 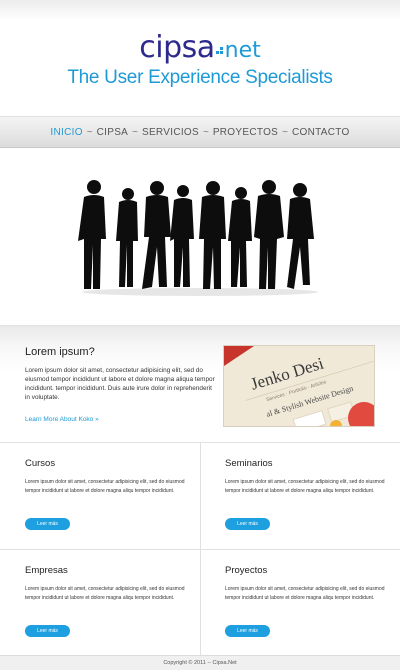 I want to click on nav-item-proyectos: PROYECTOS, so click(x=245, y=132).